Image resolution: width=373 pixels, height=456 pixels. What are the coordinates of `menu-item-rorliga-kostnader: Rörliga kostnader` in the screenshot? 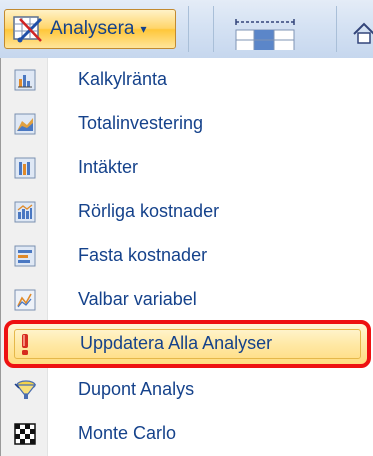 It's located at (187, 212).